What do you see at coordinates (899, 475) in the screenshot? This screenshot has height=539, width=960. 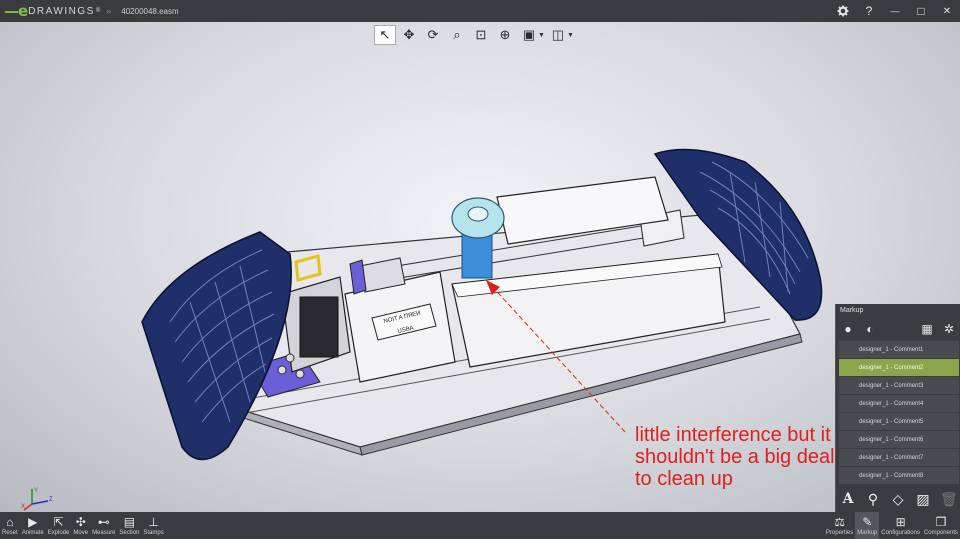 I see `comment-item: designer_1 - Comment8` at bounding box center [899, 475].